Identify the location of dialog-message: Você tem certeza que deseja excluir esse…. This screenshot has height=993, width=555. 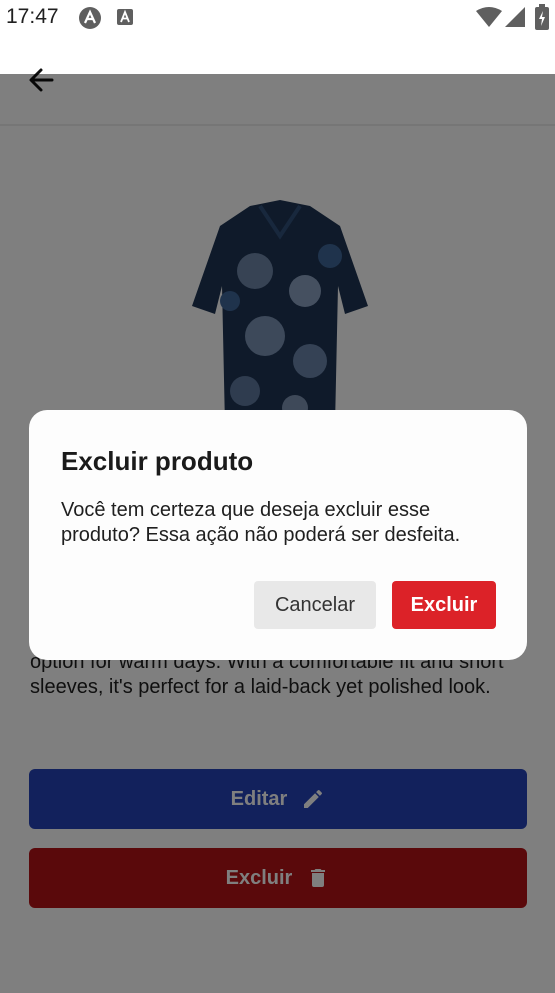
(261, 522).